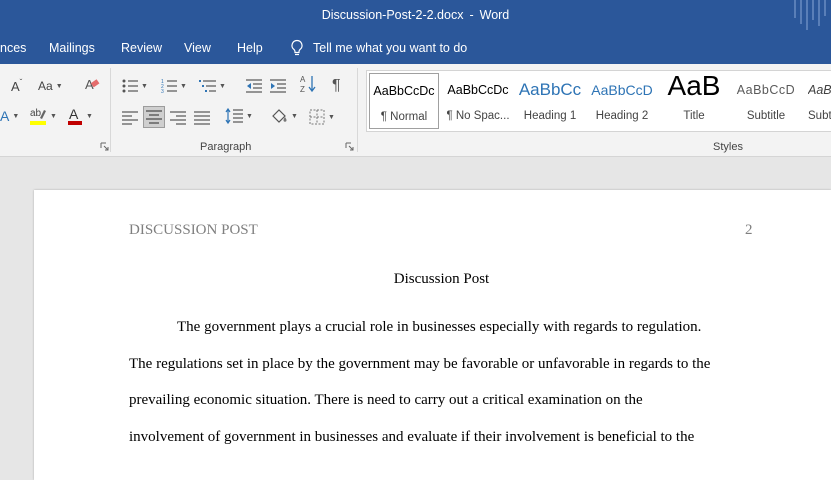  I want to click on style-preview: AaBbCc, so click(550, 89).